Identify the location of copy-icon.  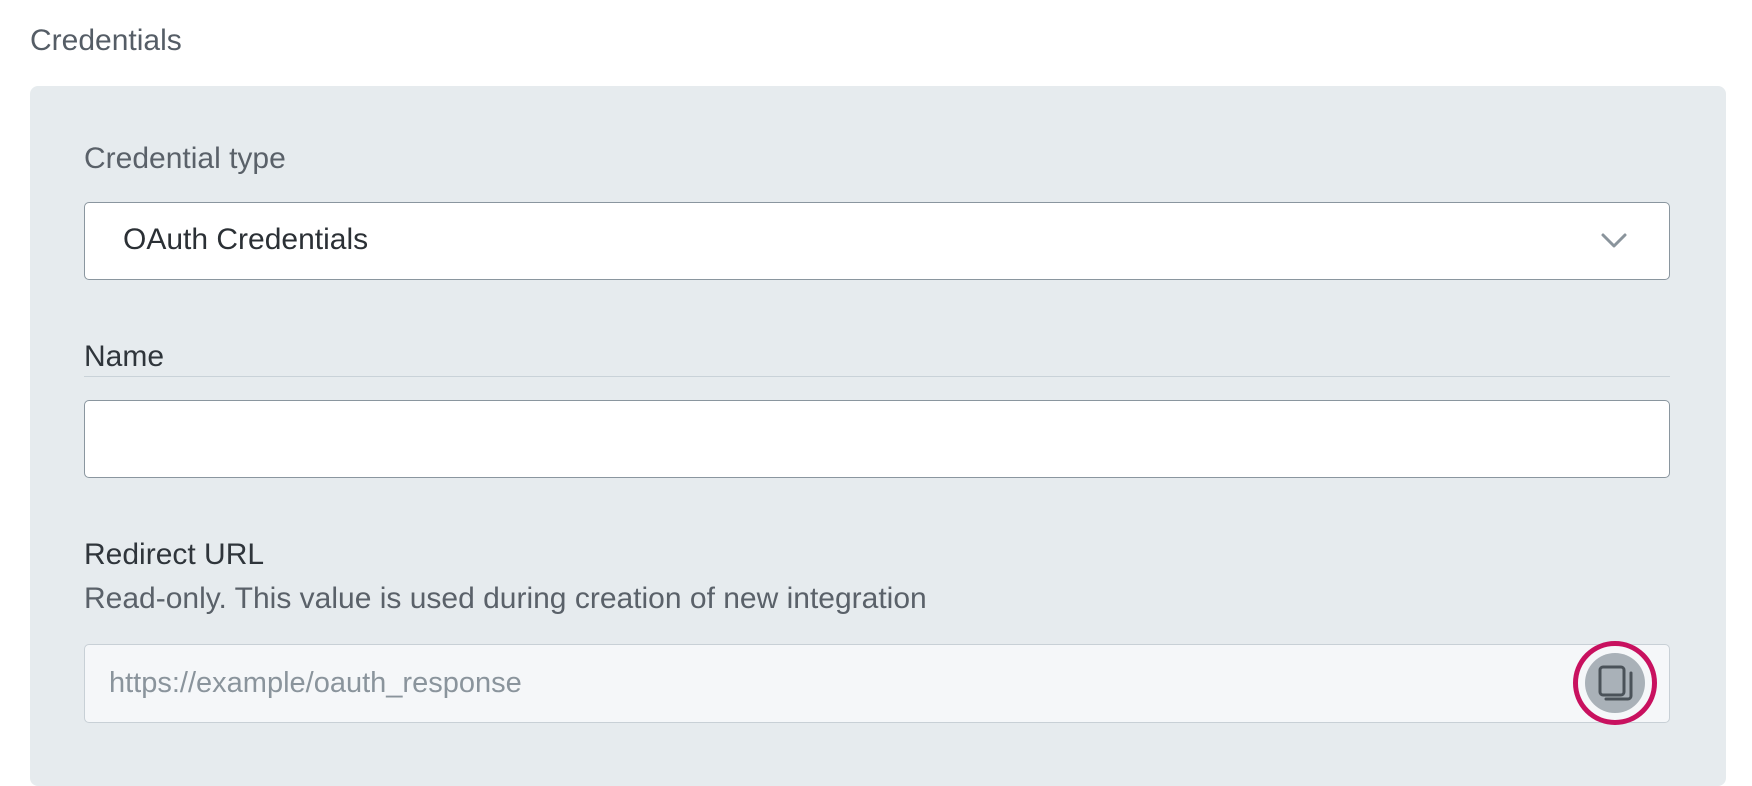
(1615, 683).